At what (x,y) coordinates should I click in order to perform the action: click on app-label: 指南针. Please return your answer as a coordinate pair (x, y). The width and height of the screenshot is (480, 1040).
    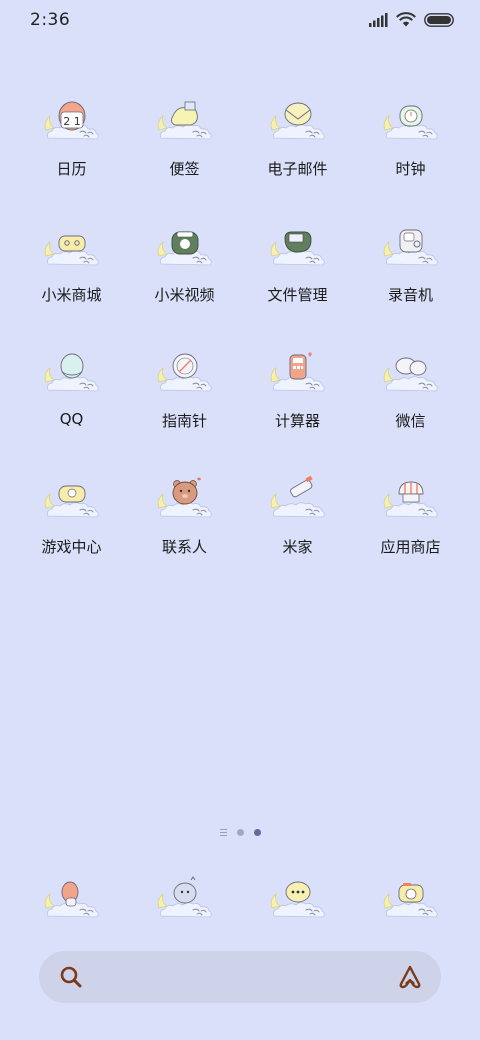
    Looking at the image, I should click on (184, 421).